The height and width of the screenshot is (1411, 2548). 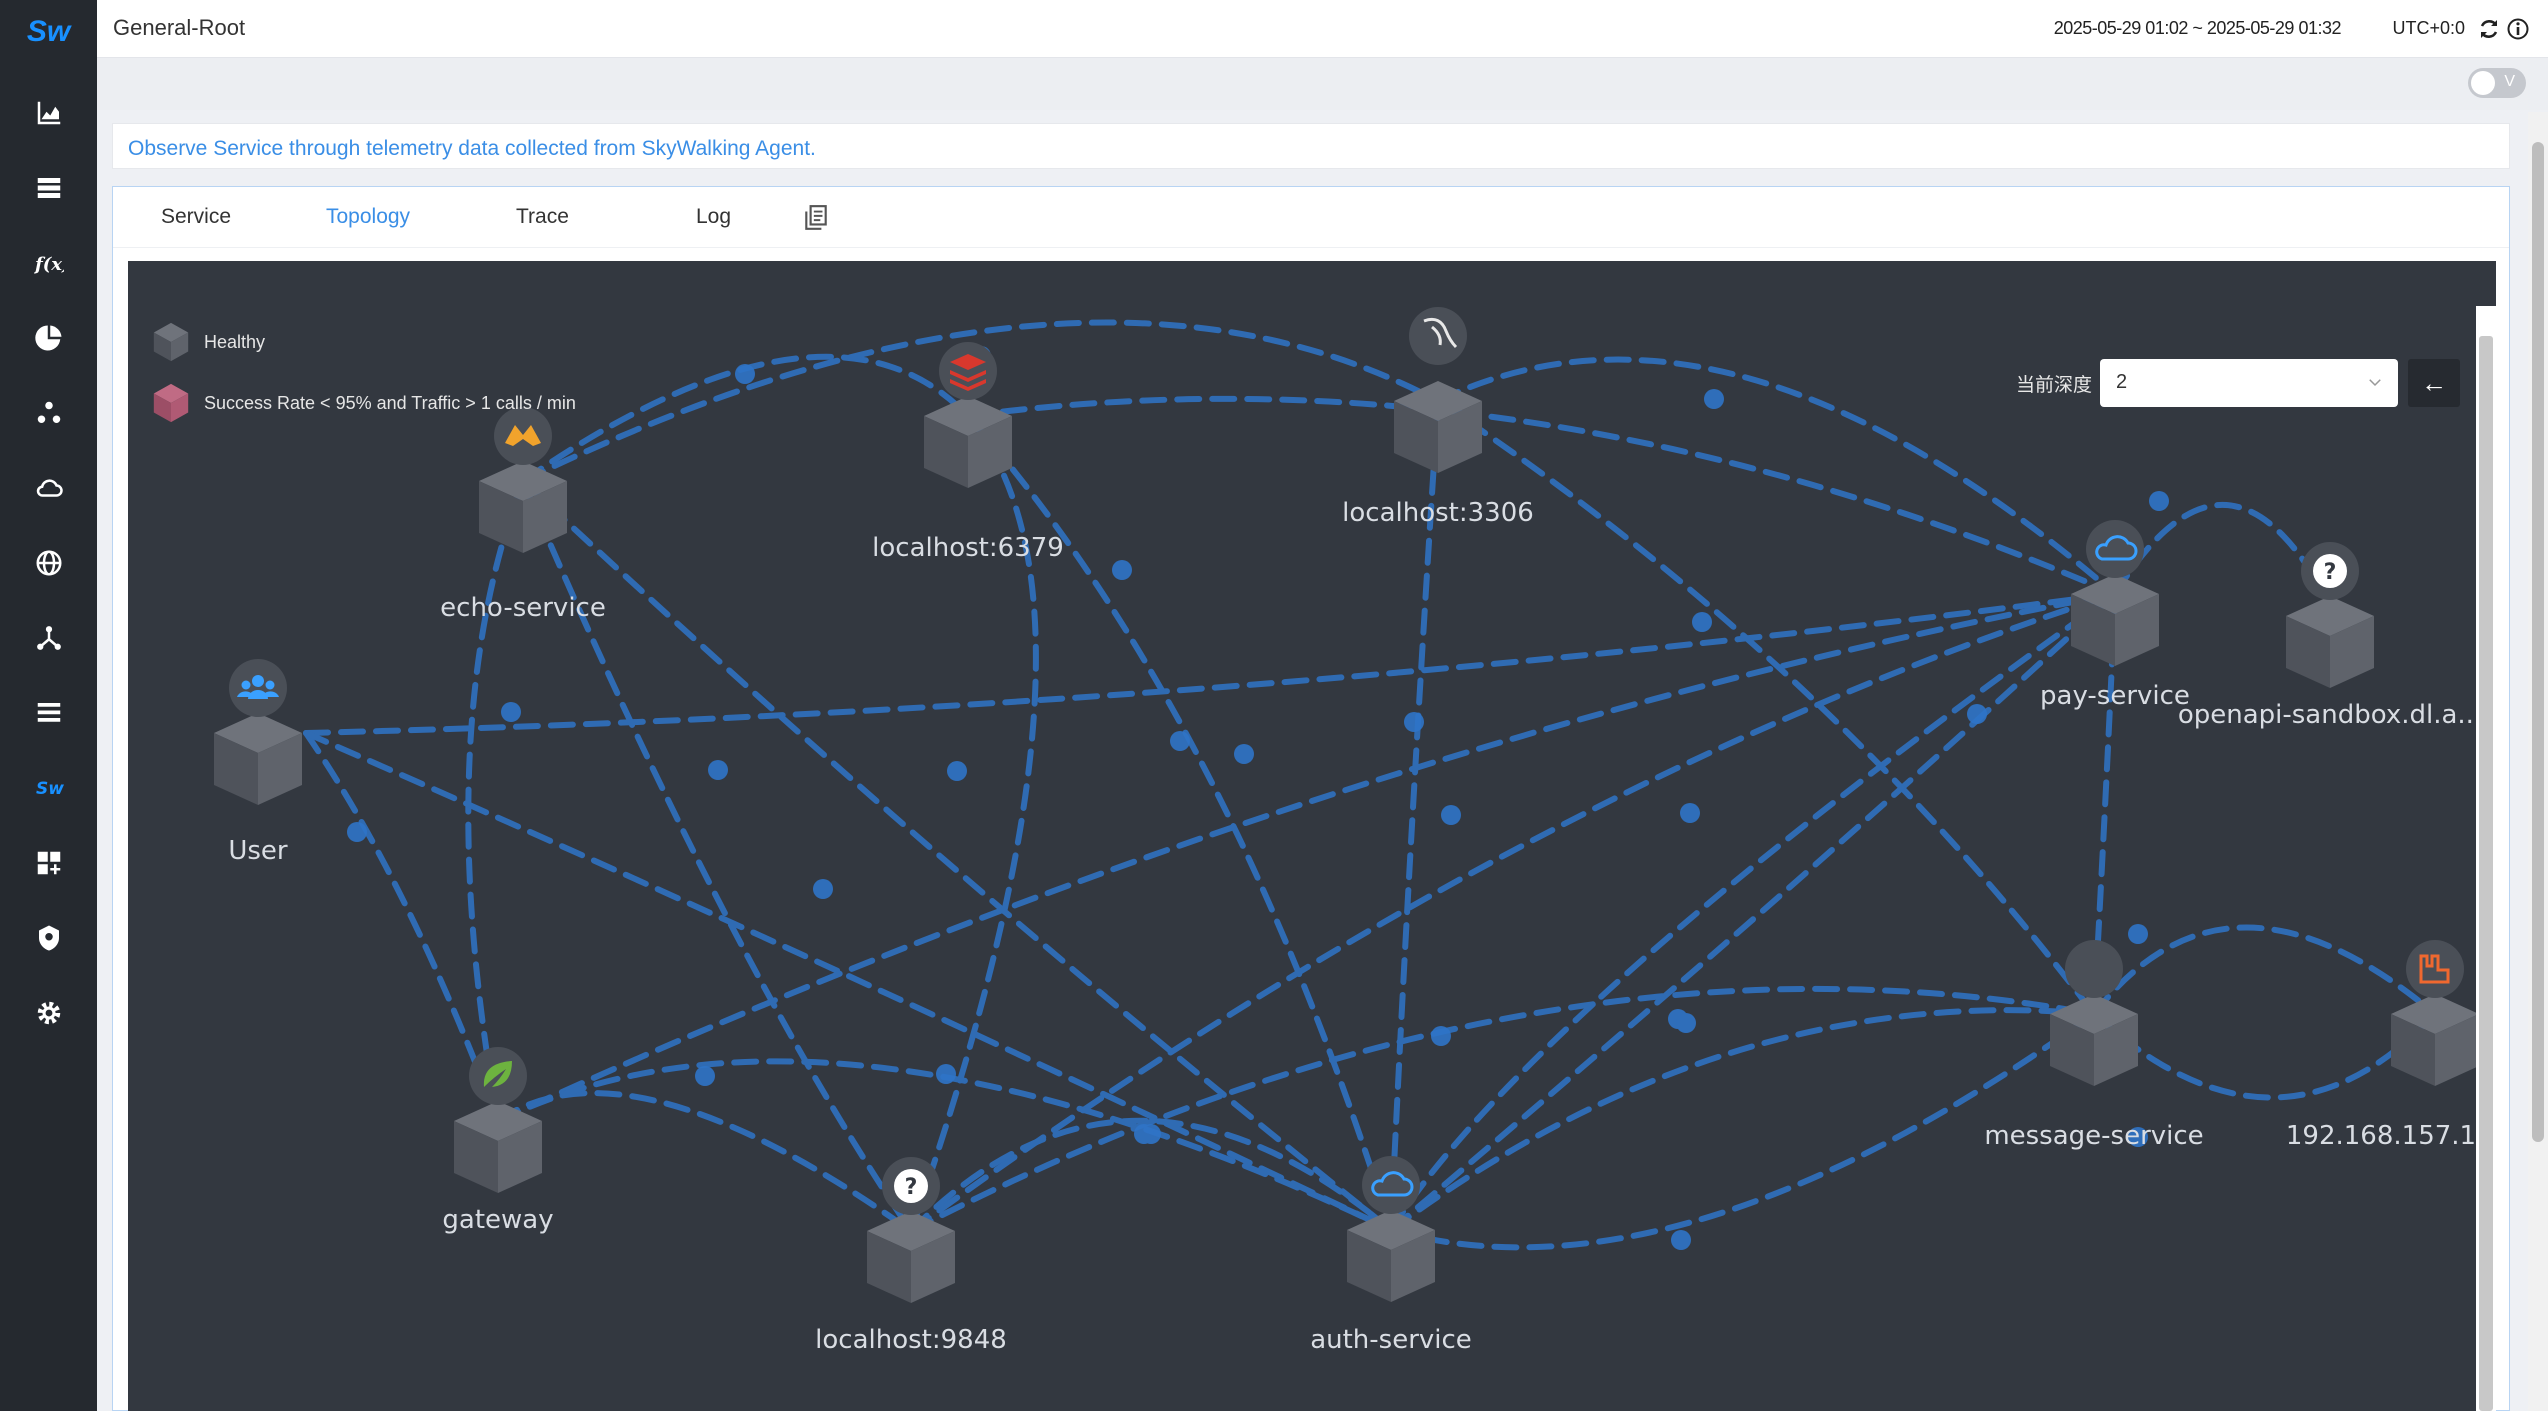 I want to click on node-label: gateway, so click(x=497, y=1220).